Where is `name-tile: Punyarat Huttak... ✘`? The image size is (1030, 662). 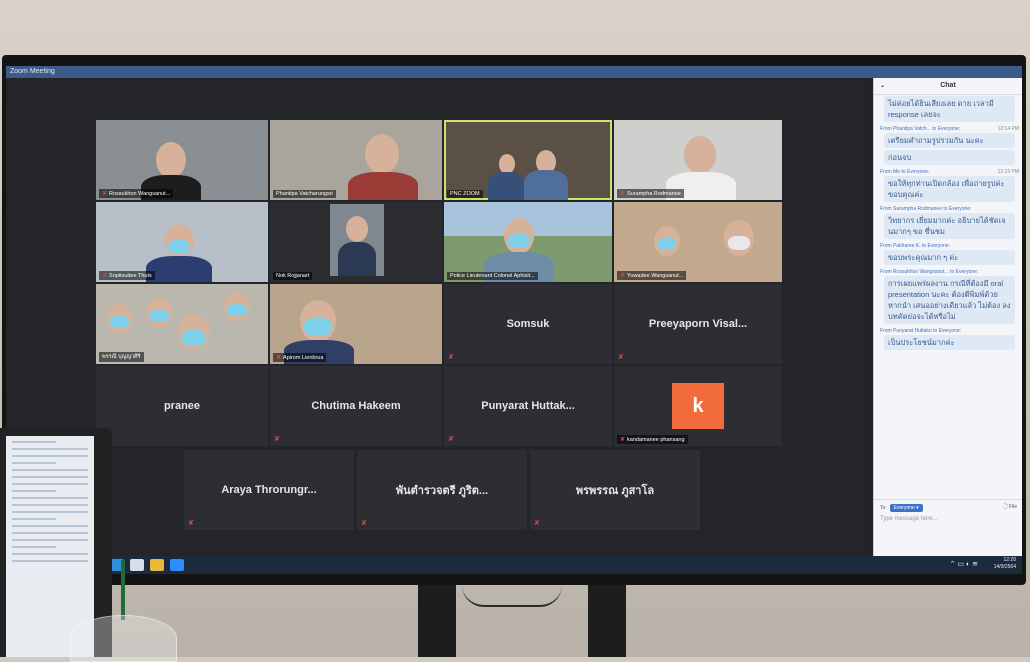
name-tile: Punyarat Huttak... ✘ is located at coordinates (528, 406).